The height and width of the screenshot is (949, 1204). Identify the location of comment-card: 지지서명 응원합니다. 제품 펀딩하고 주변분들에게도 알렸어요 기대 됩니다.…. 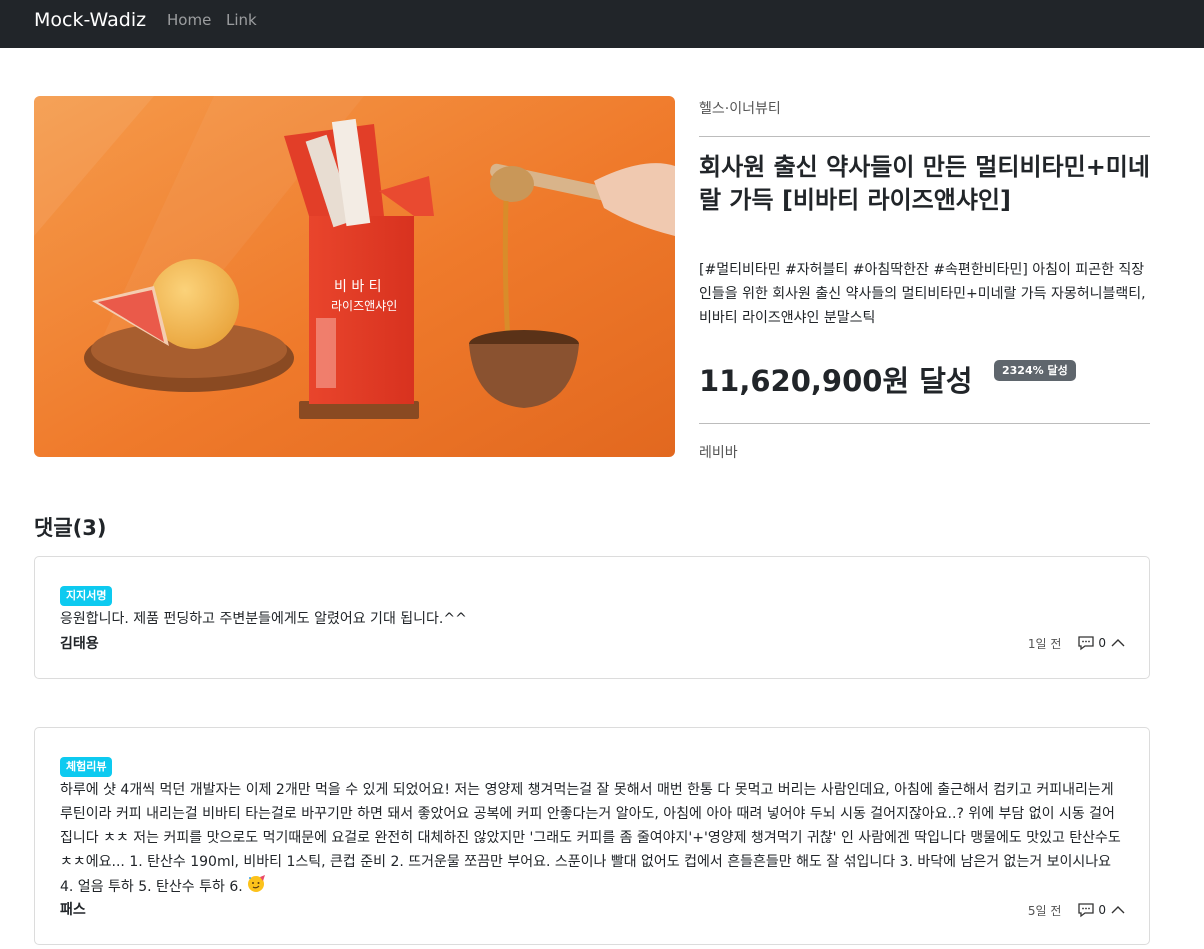
(592, 617).